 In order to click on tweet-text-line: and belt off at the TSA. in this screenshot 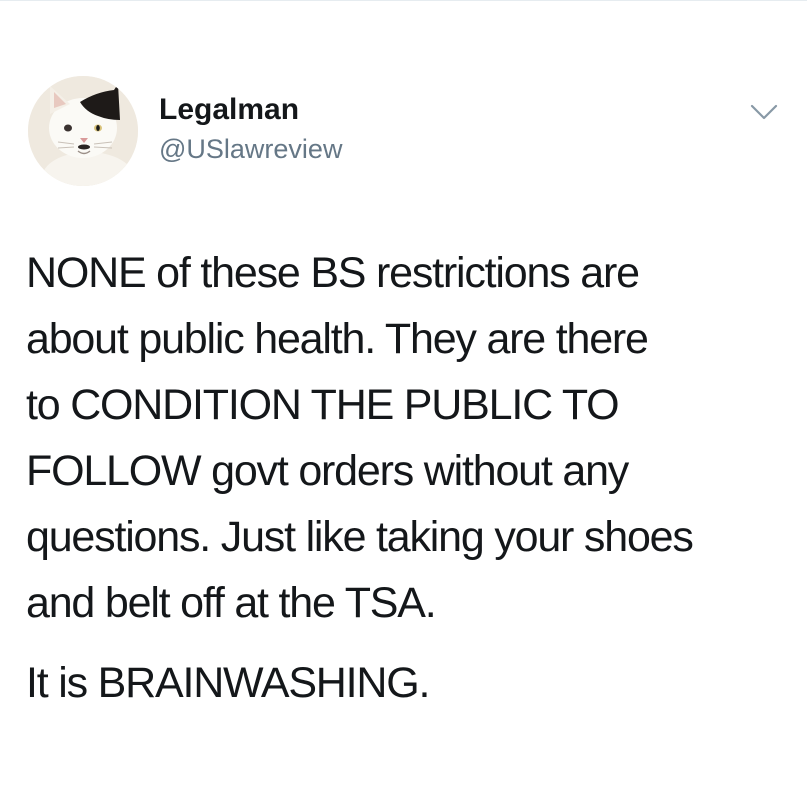, I will do `click(231, 603)`.